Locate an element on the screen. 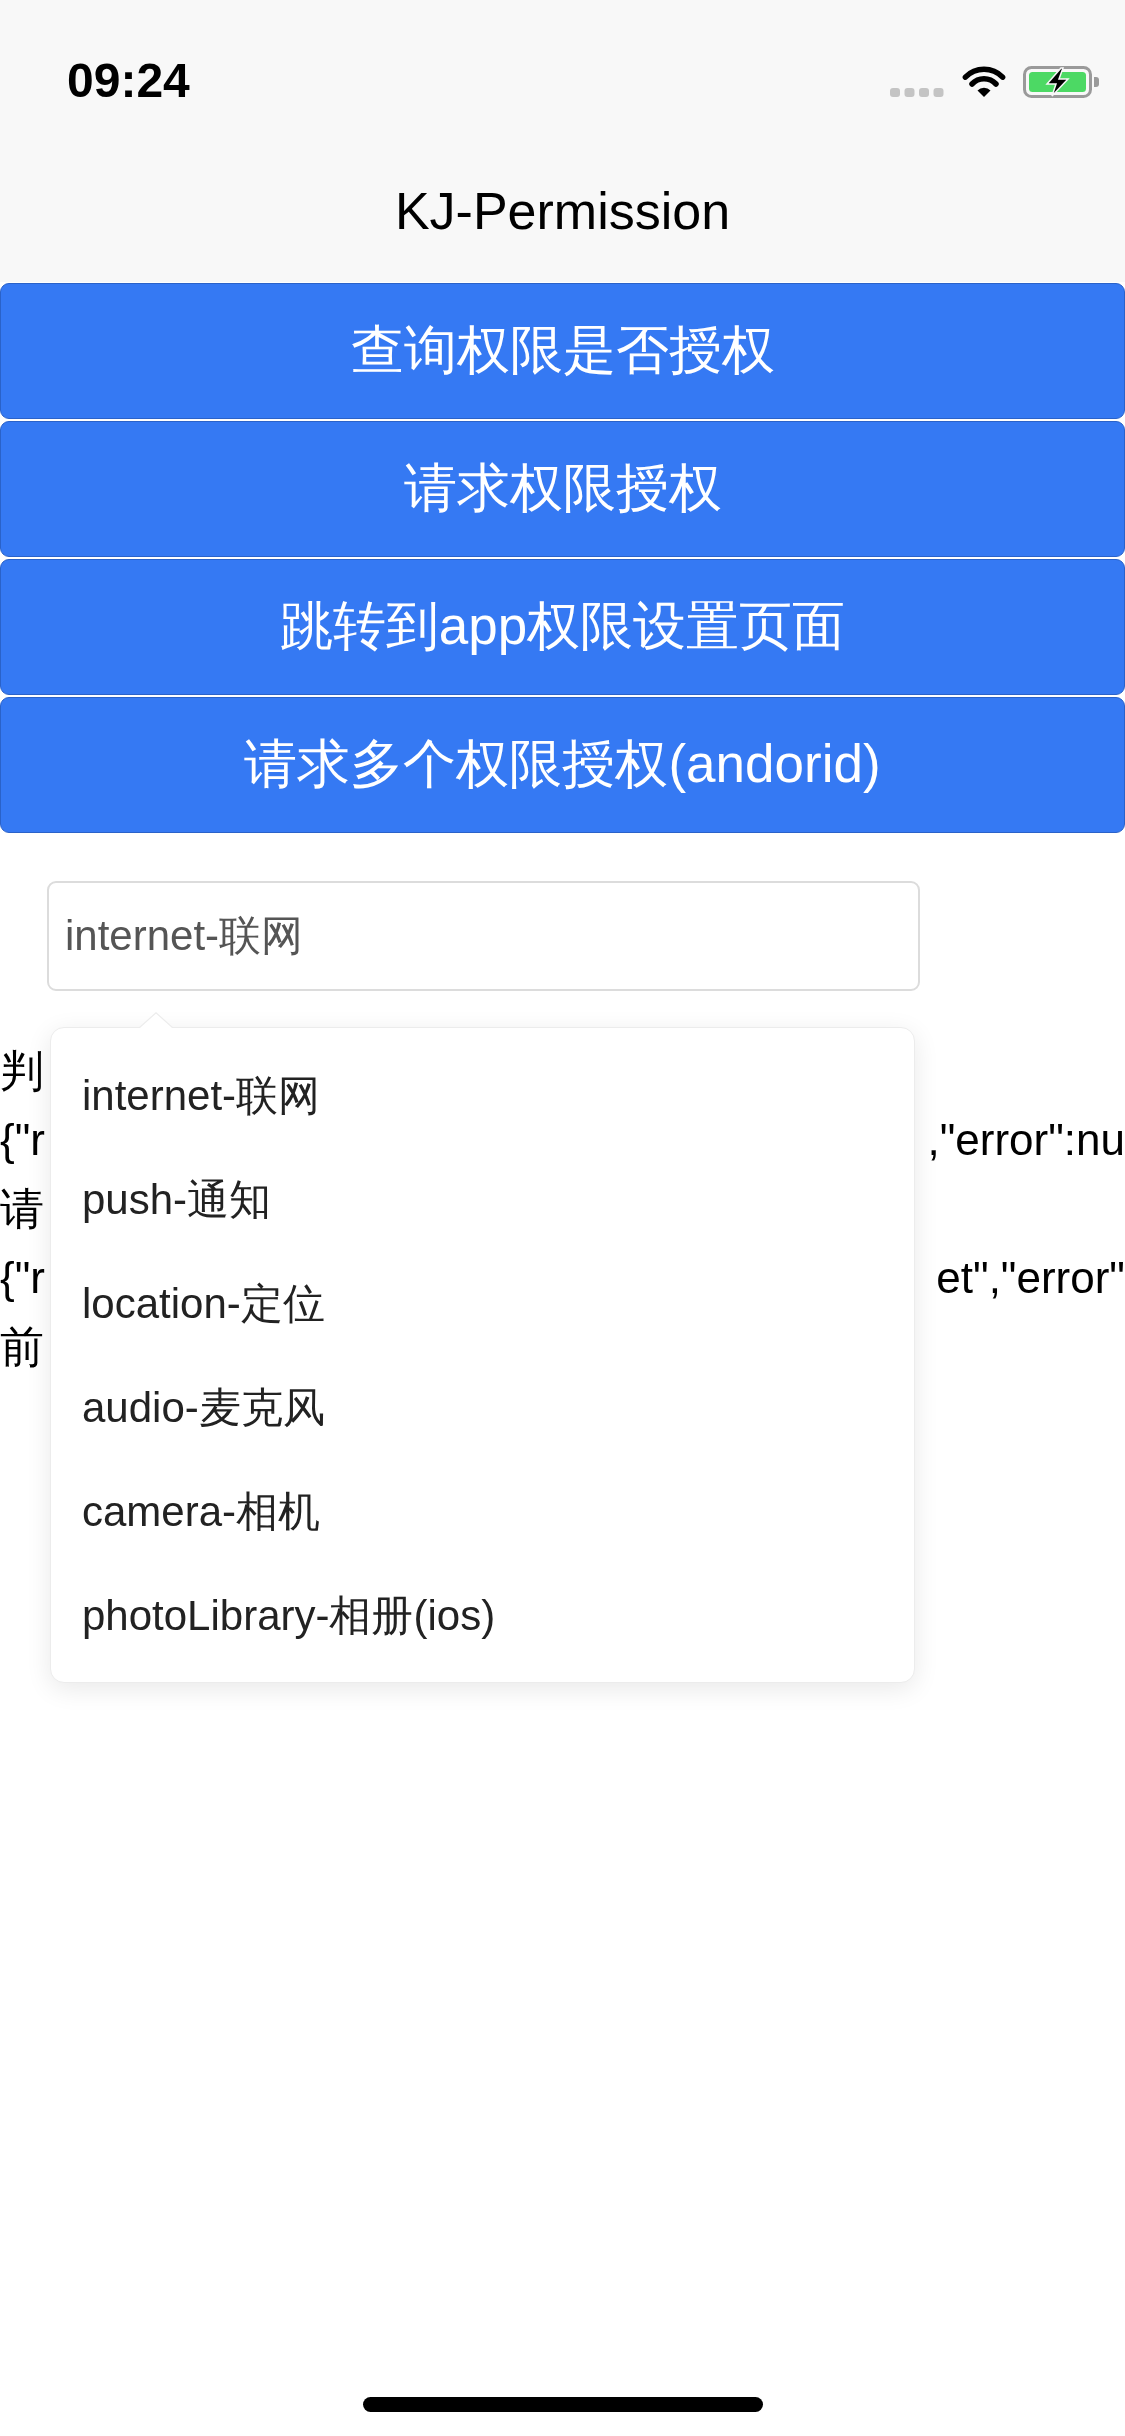 The image size is (1125, 2436). permission-select-field: internet-联网 is located at coordinates (483, 936).